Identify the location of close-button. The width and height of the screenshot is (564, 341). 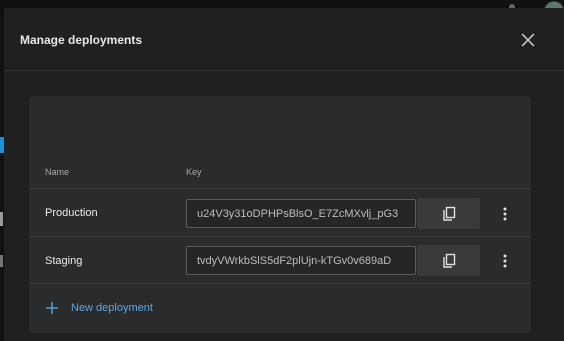
(528, 40).